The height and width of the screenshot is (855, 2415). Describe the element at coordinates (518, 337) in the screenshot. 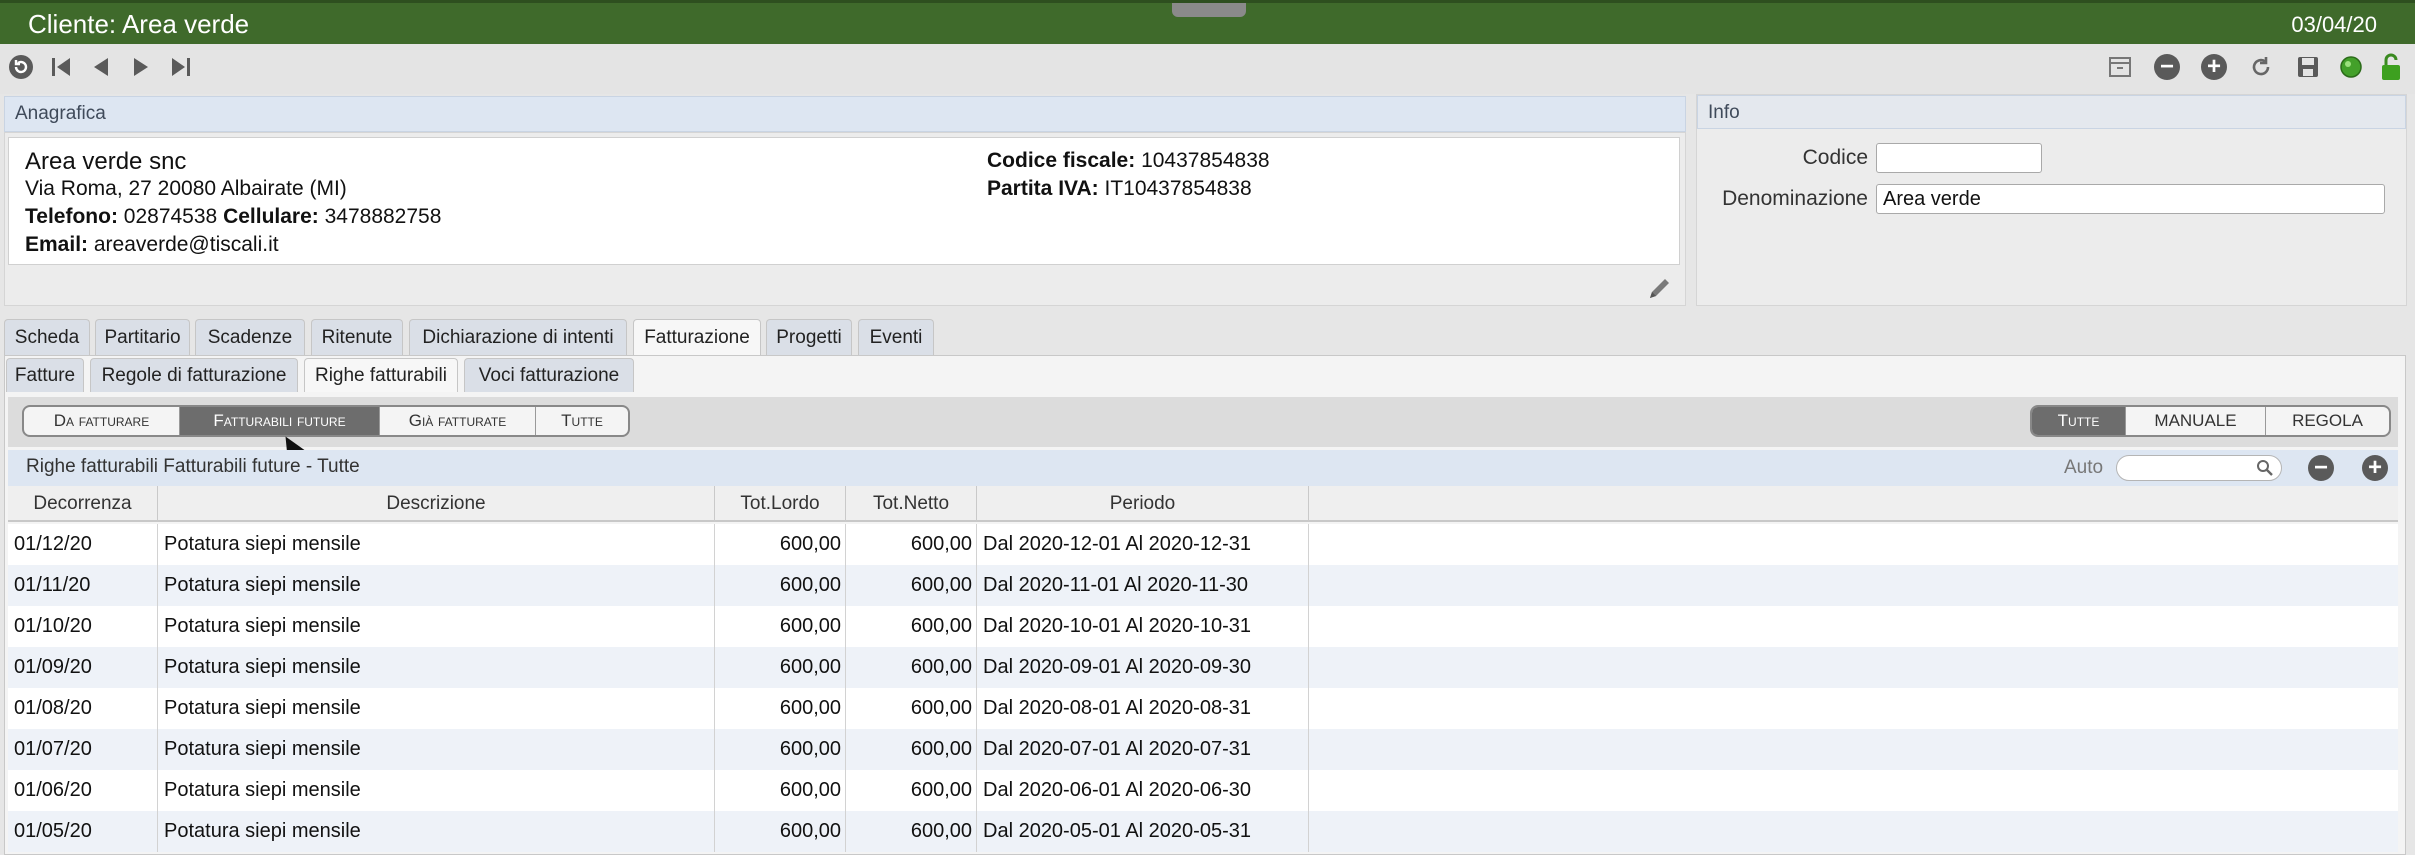

I see `tab-dichiarazione-intenti: Dichiarazione di intenti` at that location.